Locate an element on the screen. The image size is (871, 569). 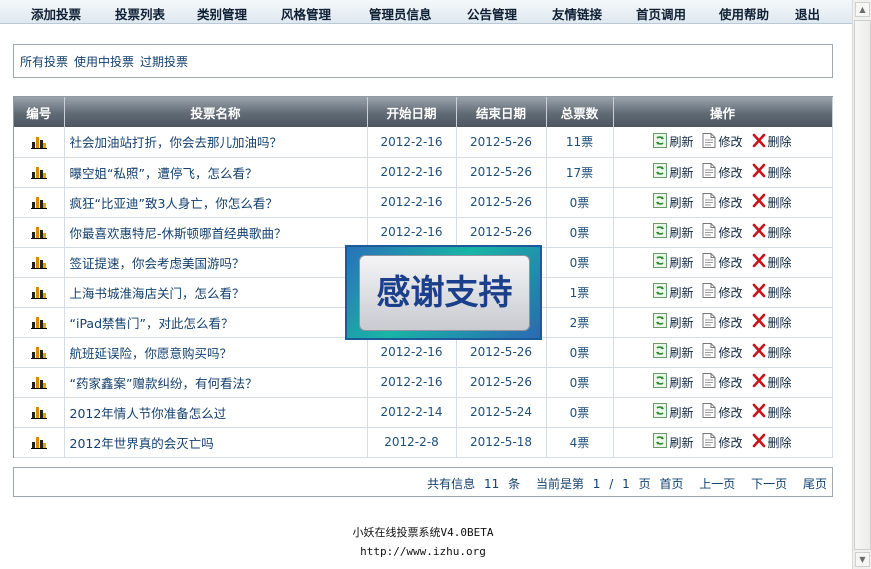
filter-bar: 所有投票 使用中投票 过期投票 is located at coordinates (423, 61).